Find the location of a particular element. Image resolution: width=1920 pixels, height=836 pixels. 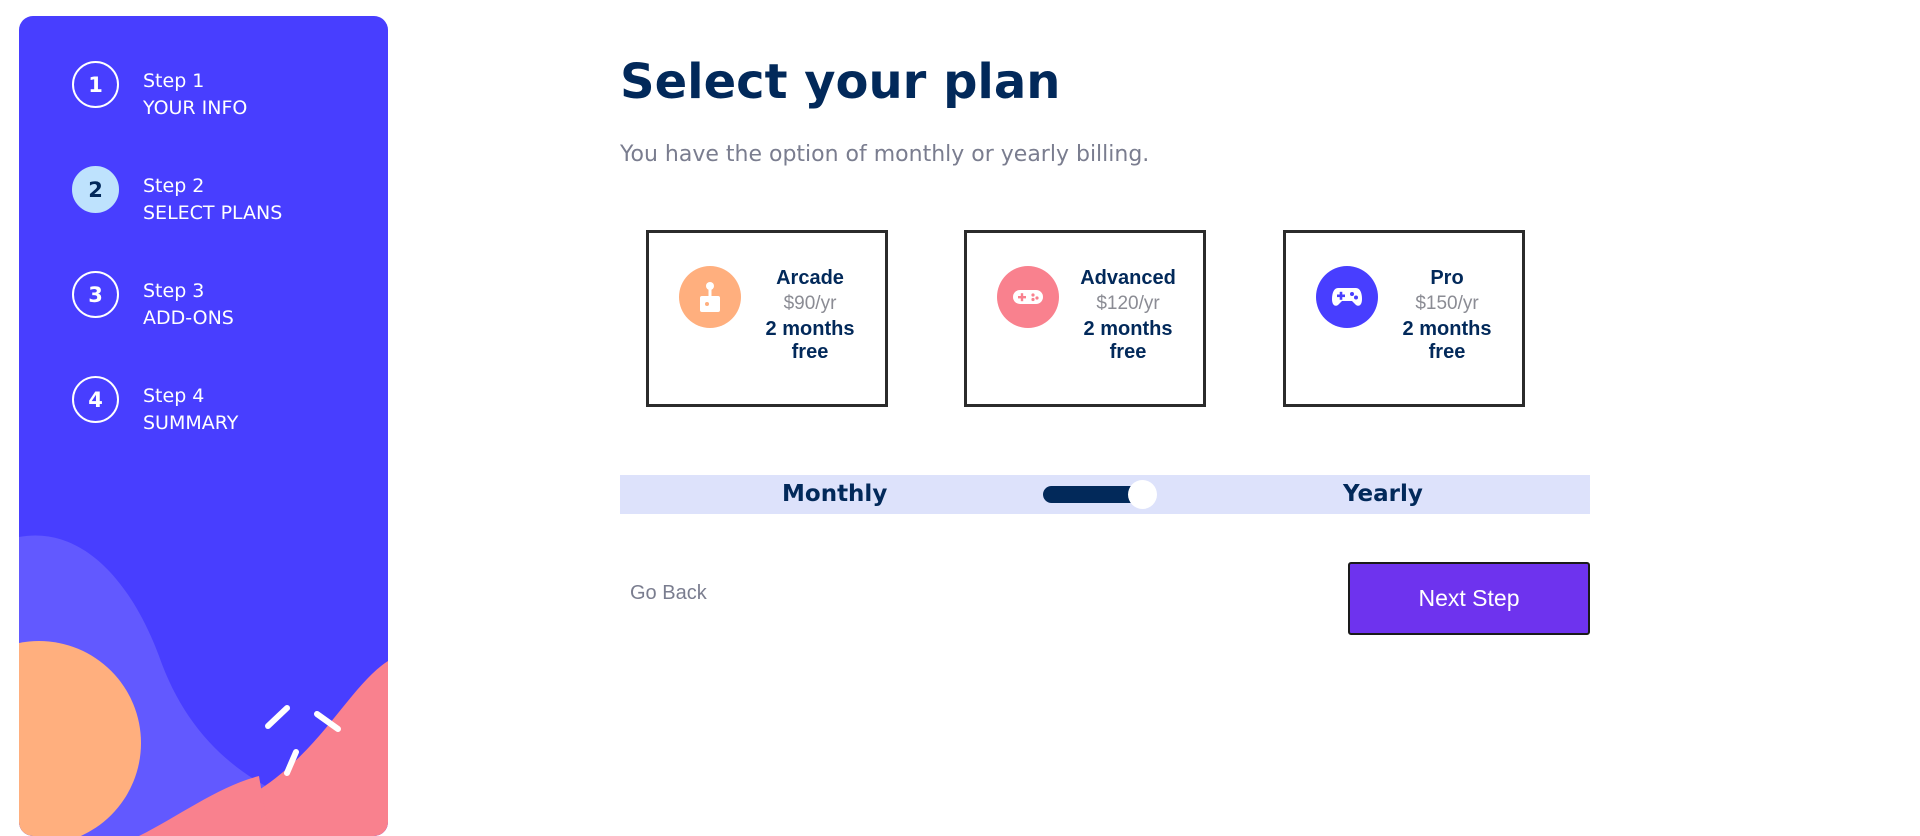

plan-card-pro: Pro $150/yr 2 months free is located at coordinates (1404, 318).